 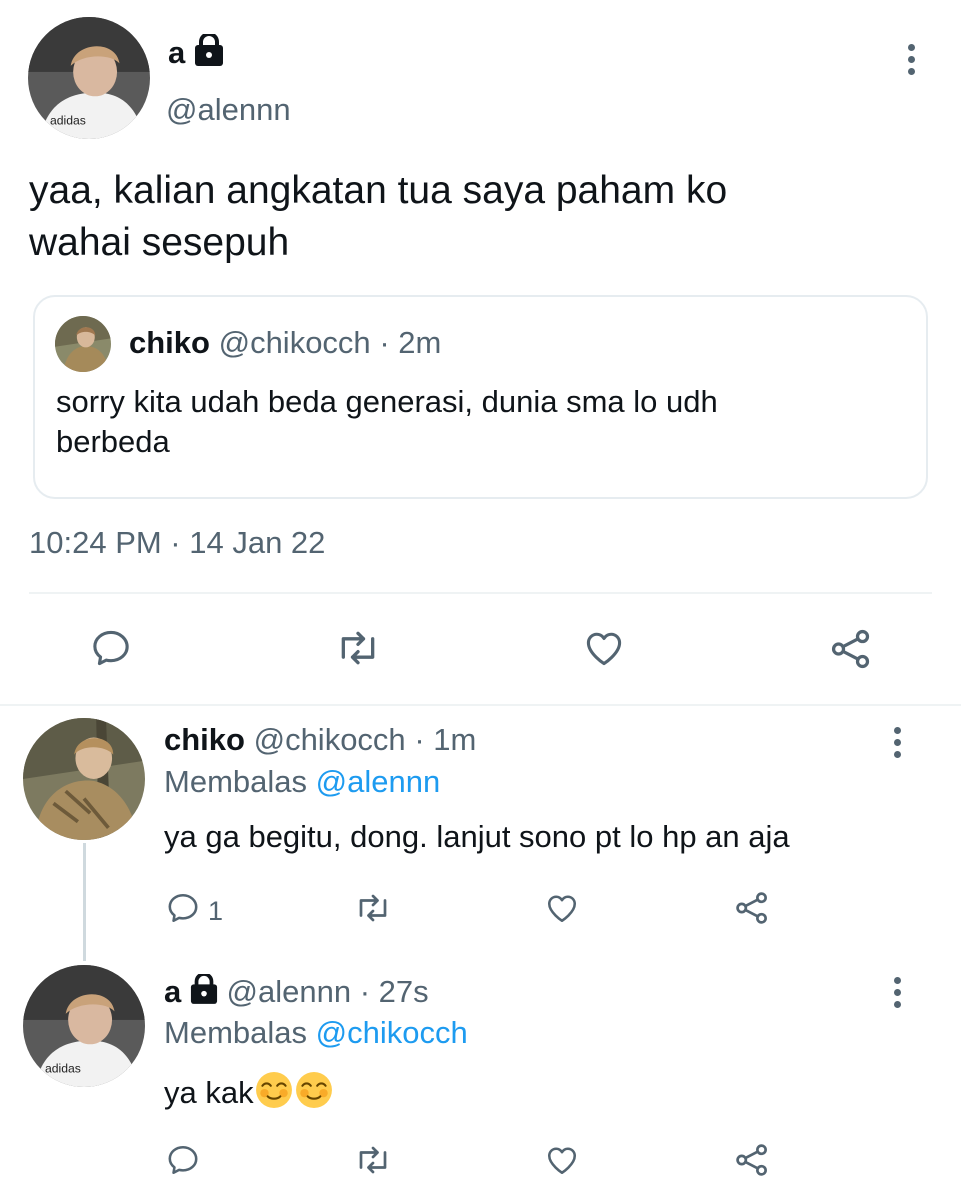 I want to click on reply1-replying-label: Membalas, so click(x=235, y=781).